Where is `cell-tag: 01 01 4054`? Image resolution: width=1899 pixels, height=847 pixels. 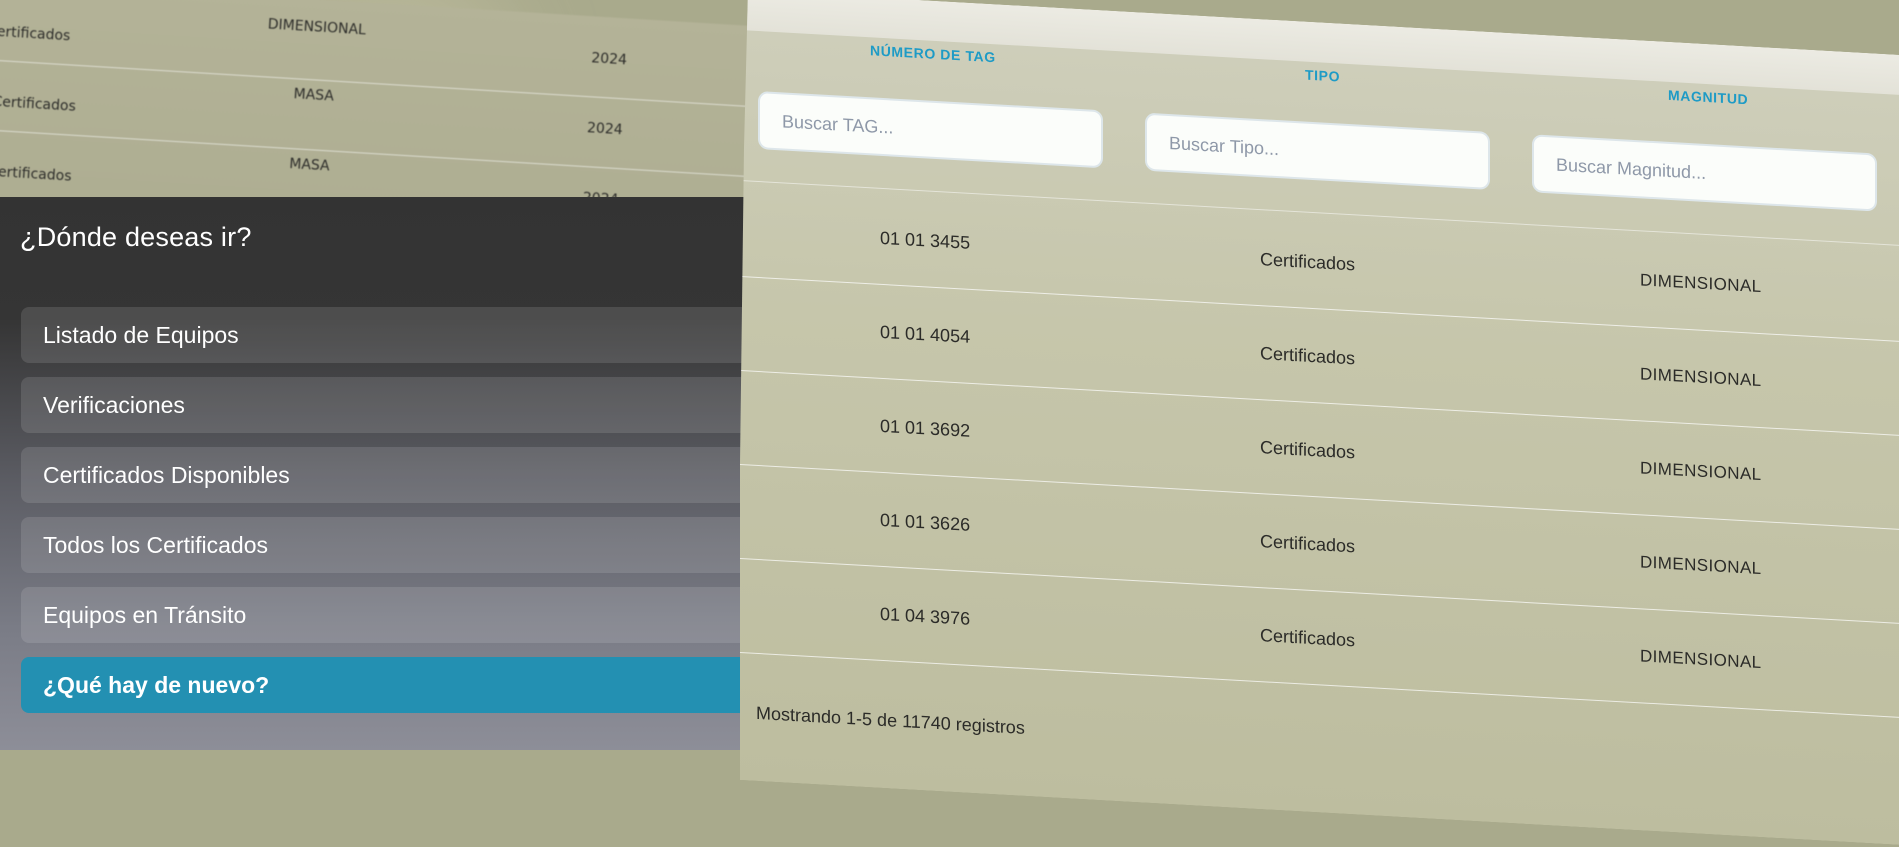
cell-tag: 01 01 4054 is located at coordinates (925, 334).